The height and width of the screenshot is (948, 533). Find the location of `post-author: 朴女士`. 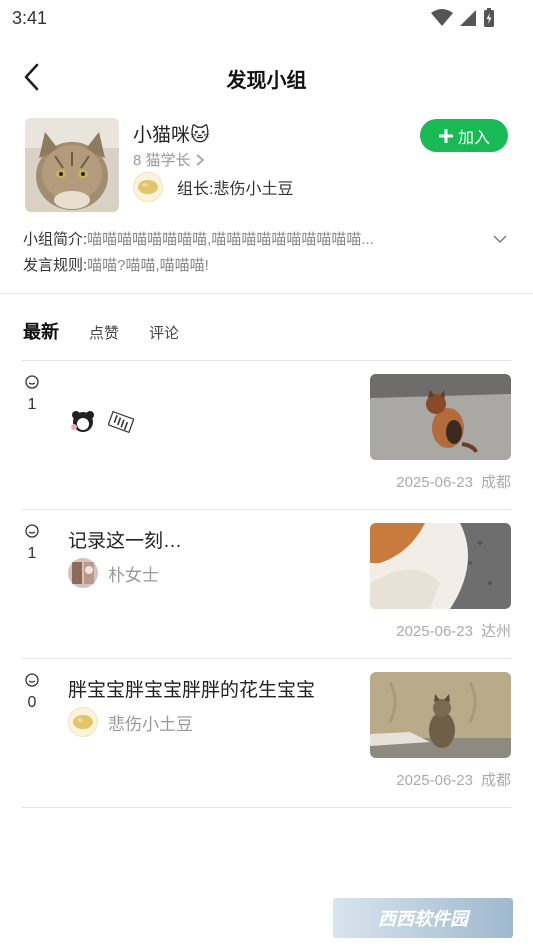

post-author: 朴女士 is located at coordinates (113, 573).